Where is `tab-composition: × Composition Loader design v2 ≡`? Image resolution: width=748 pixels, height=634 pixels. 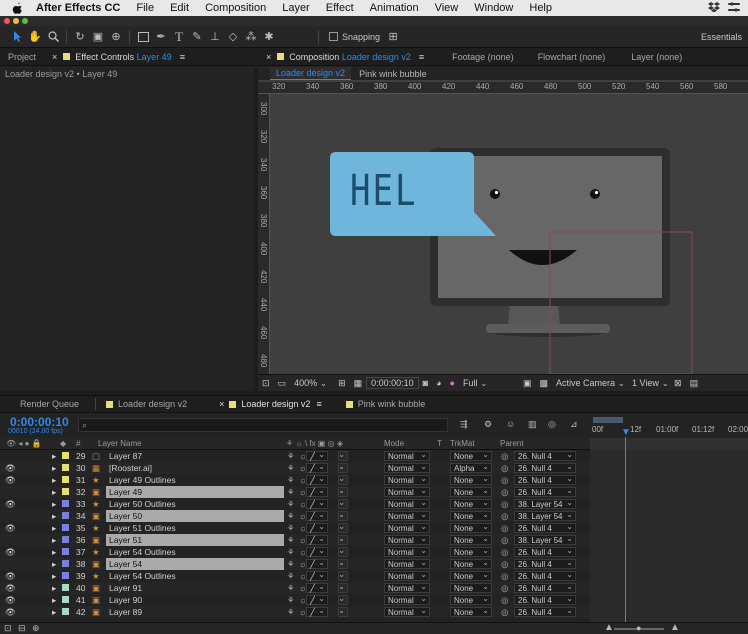 tab-composition: × Composition Loader design v2 ≡ is located at coordinates (345, 57).